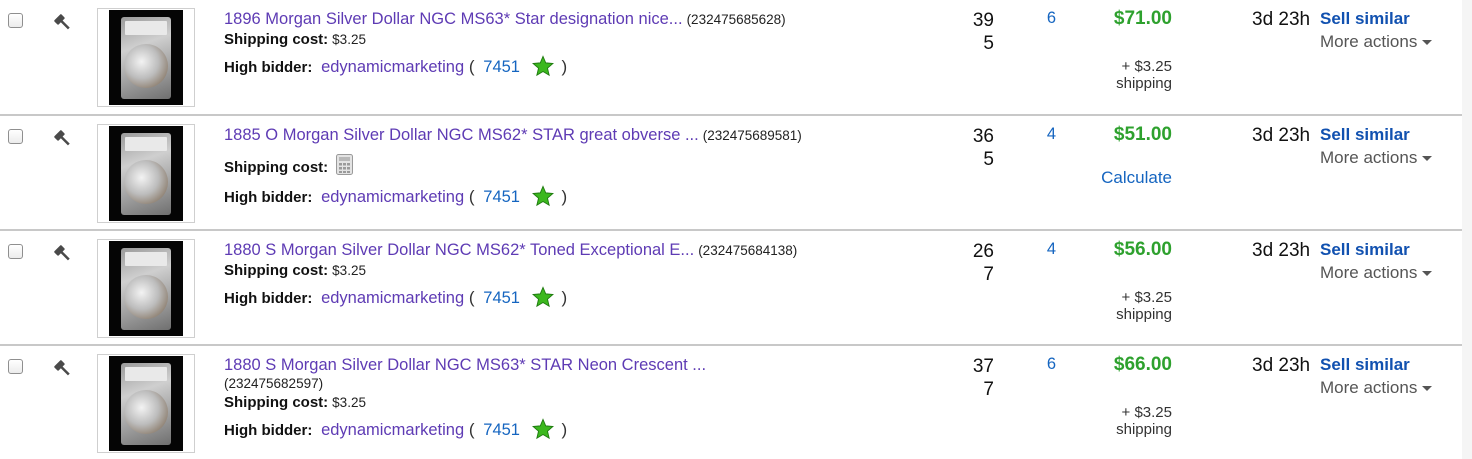 Image resolution: width=1472 pixels, height=459 pixels. What do you see at coordinates (1467, 229) in the screenshot?
I see `right-edge-gutter` at bounding box center [1467, 229].